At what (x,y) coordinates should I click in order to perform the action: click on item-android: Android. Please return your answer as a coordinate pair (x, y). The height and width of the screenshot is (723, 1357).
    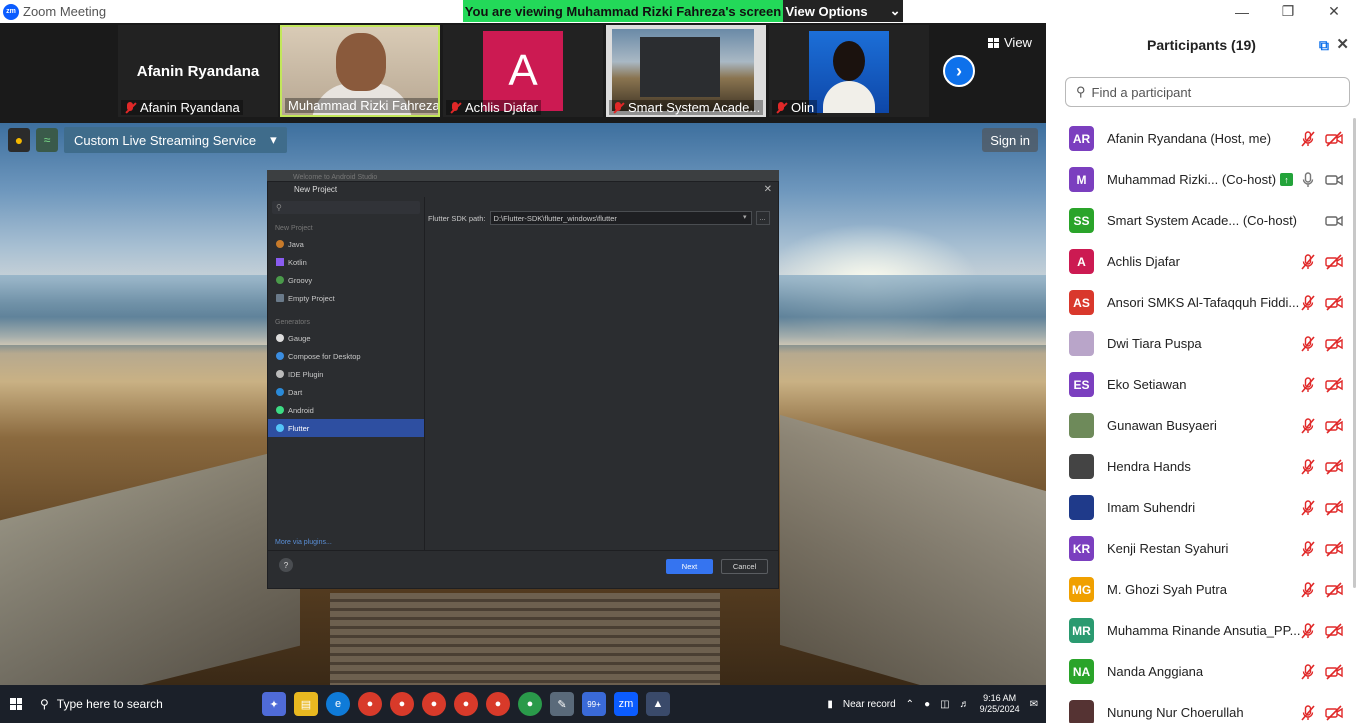
    Looking at the image, I should click on (346, 410).